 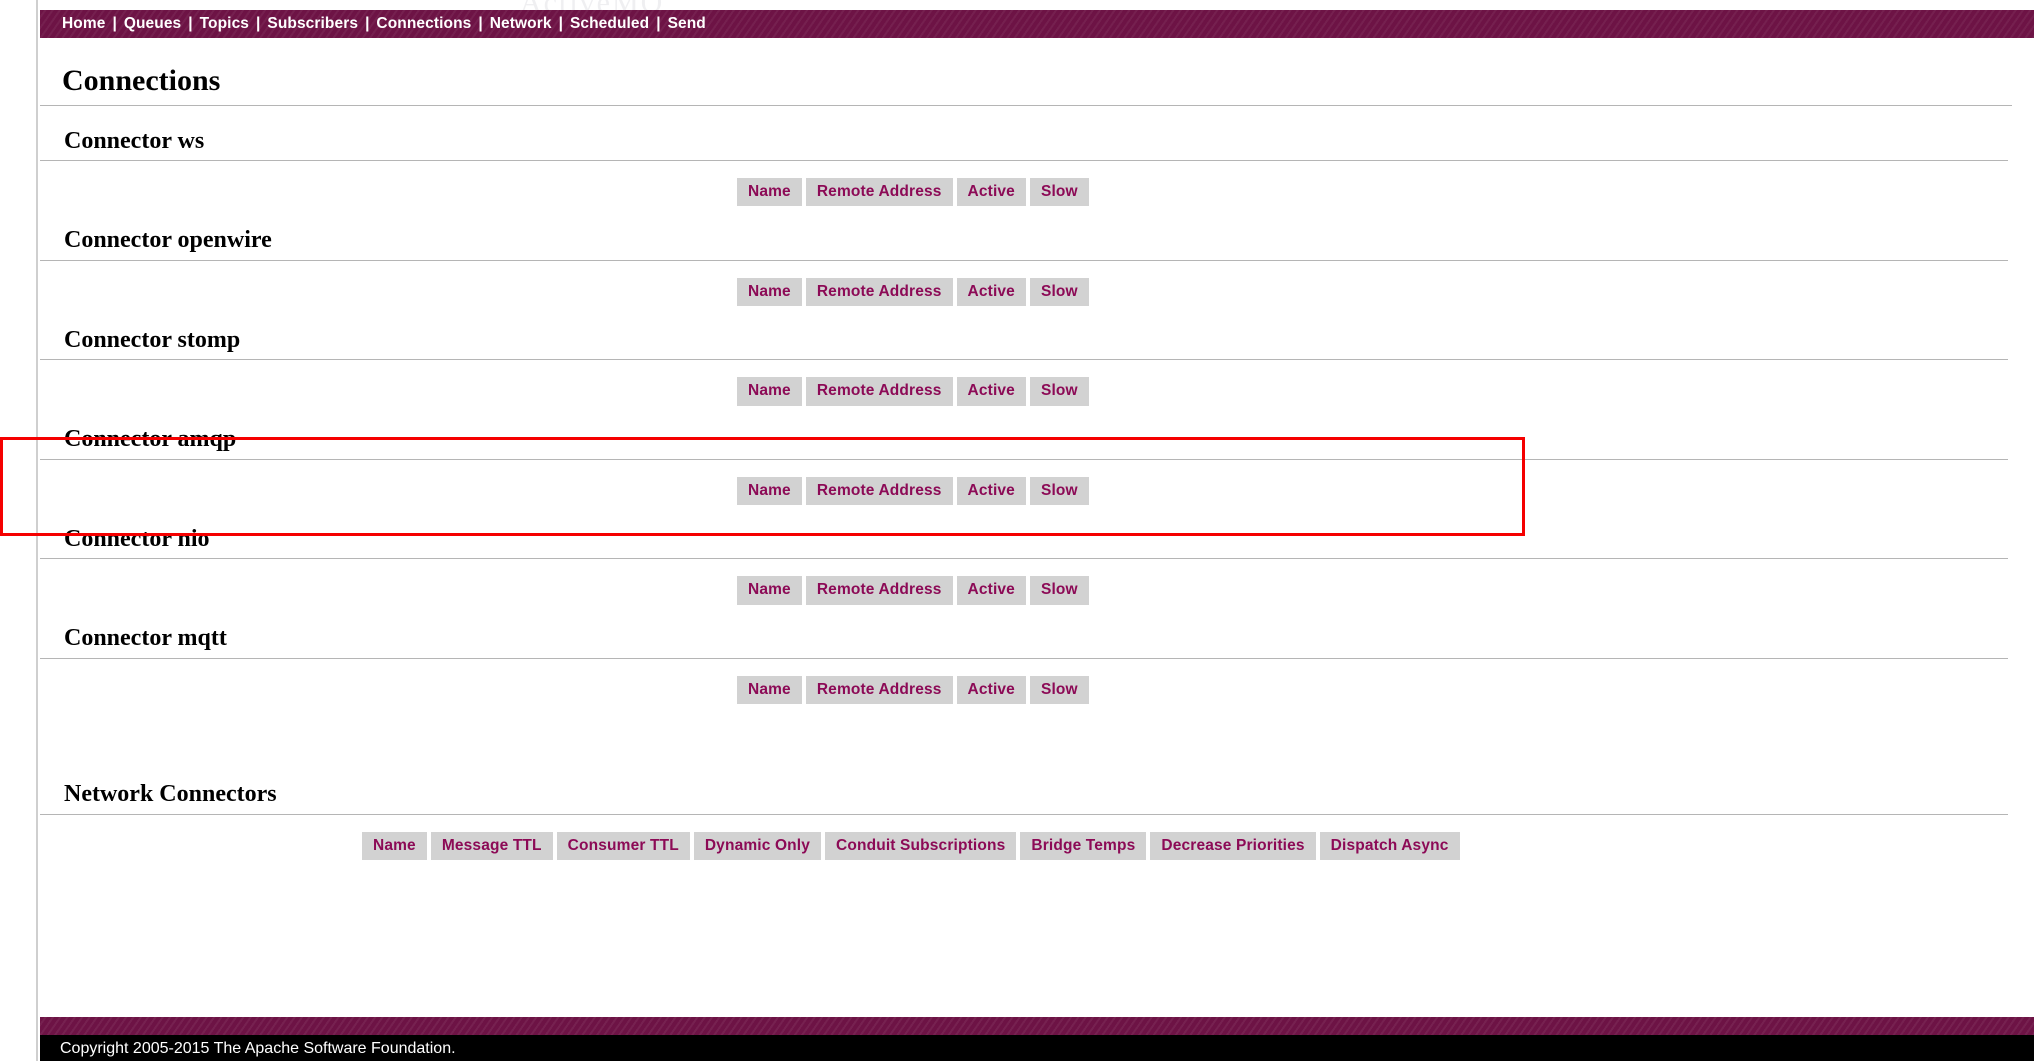 What do you see at coordinates (521, 24) in the screenshot?
I see `nav-network: Network` at bounding box center [521, 24].